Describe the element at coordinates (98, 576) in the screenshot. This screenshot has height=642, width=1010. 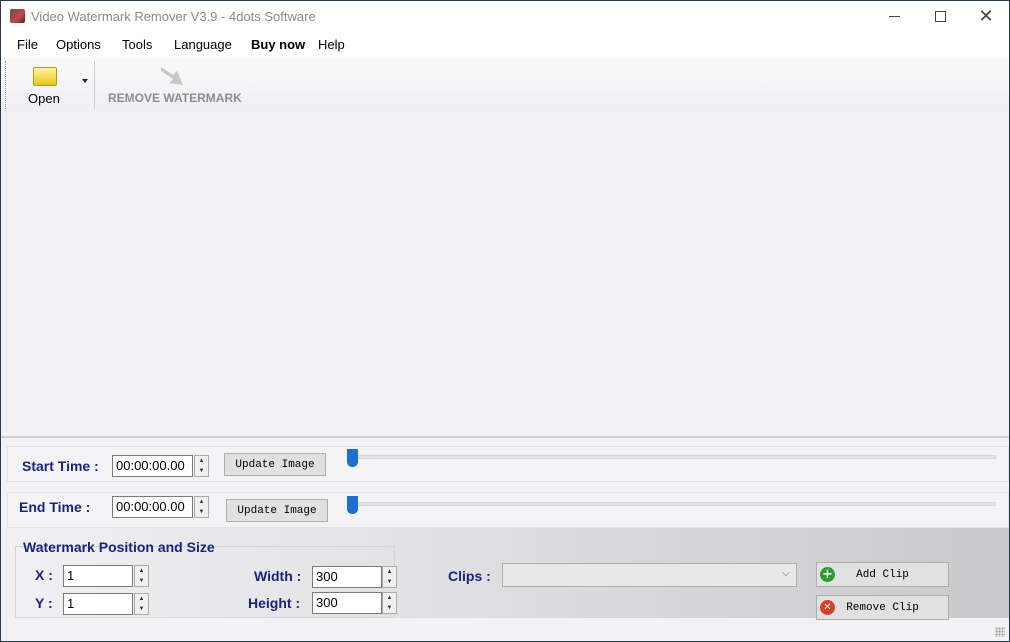
I see `x-input: 1` at that location.